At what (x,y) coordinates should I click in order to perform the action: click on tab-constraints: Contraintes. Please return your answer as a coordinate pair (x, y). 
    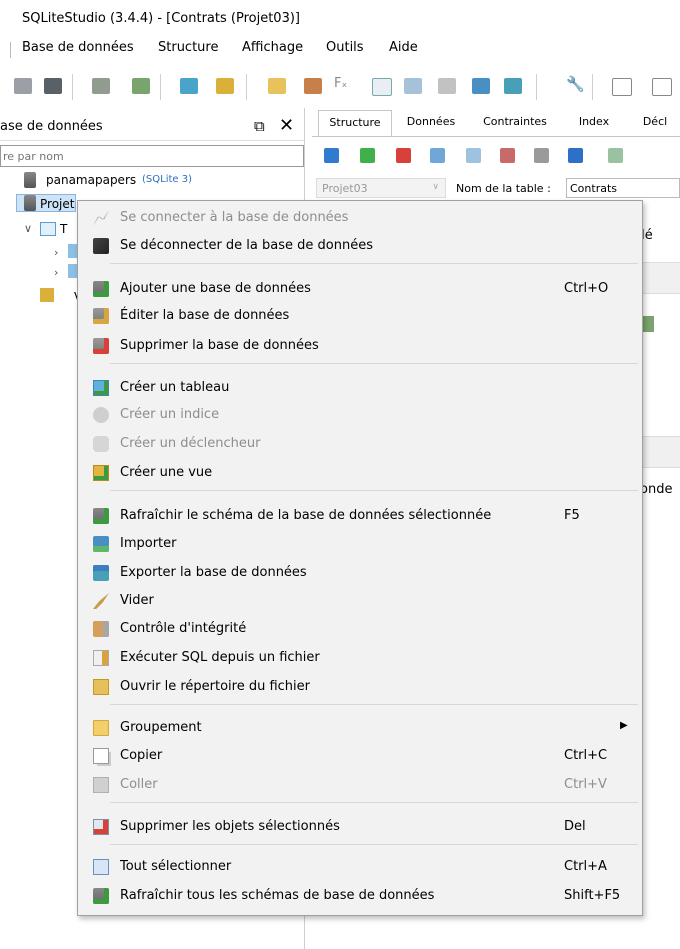
    Looking at the image, I should click on (515, 122).